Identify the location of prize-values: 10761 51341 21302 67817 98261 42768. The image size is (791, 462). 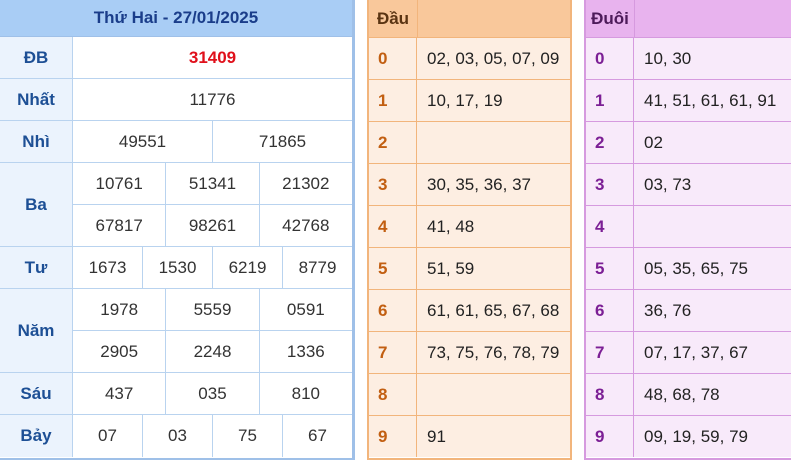
(212, 204).